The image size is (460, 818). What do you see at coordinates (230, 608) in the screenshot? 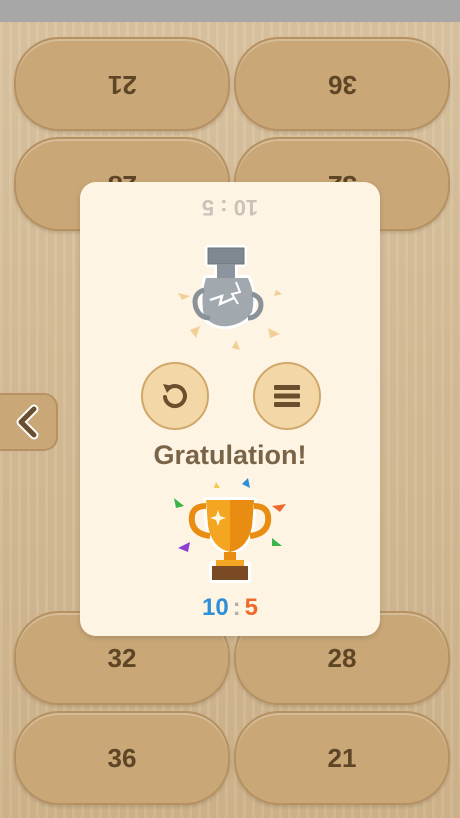
I see `player-score: 10:5` at bounding box center [230, 608].